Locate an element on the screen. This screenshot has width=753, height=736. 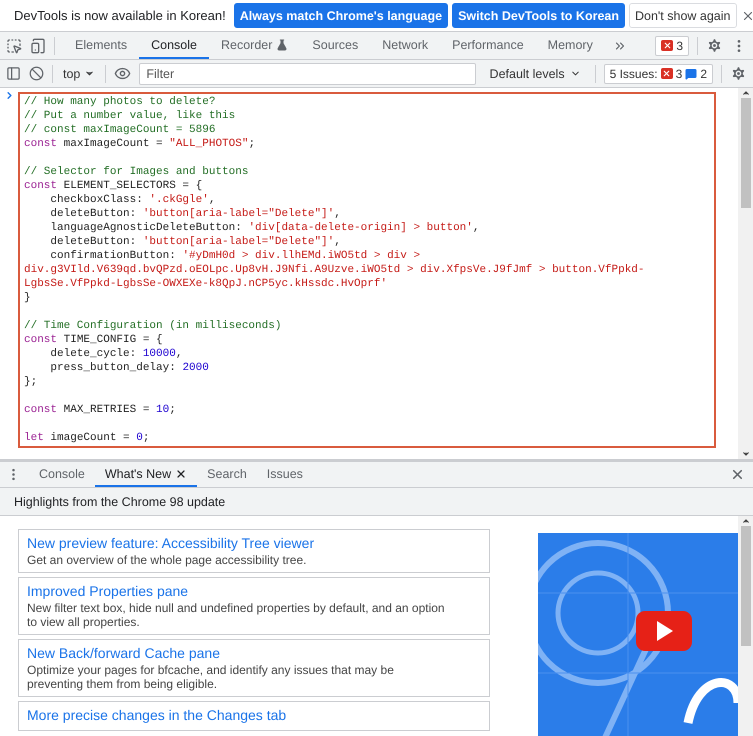
code-line: const ELEMENT_SELECTORS = { is located at coordinates (114, 186).